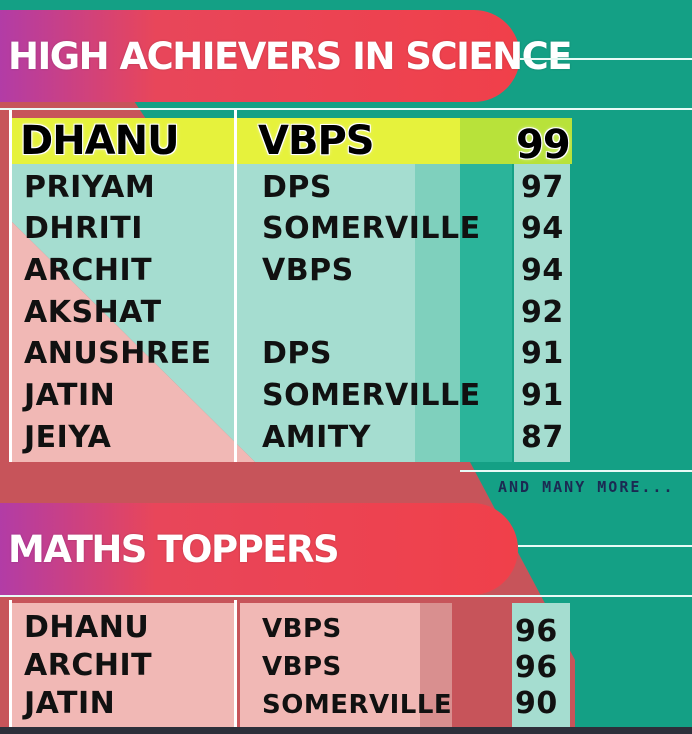  I want to click on maths-top-rule, so click(346, 596).